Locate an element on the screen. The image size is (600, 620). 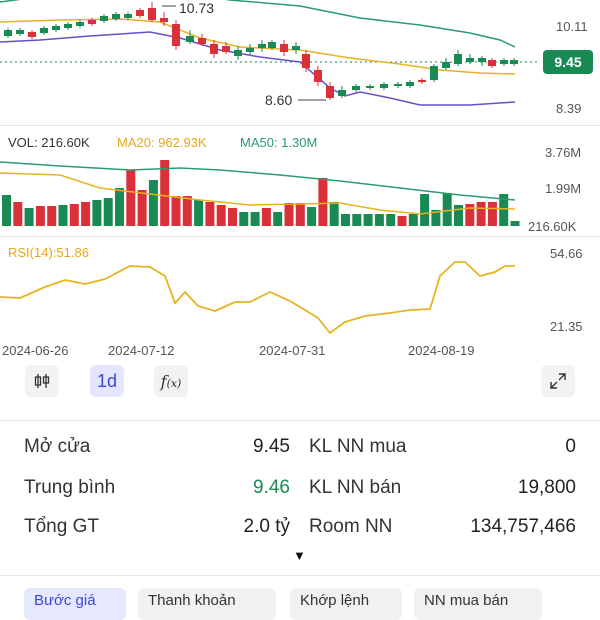
price-axis-label-lower: 8.39 is located at coordinates (569, 108).